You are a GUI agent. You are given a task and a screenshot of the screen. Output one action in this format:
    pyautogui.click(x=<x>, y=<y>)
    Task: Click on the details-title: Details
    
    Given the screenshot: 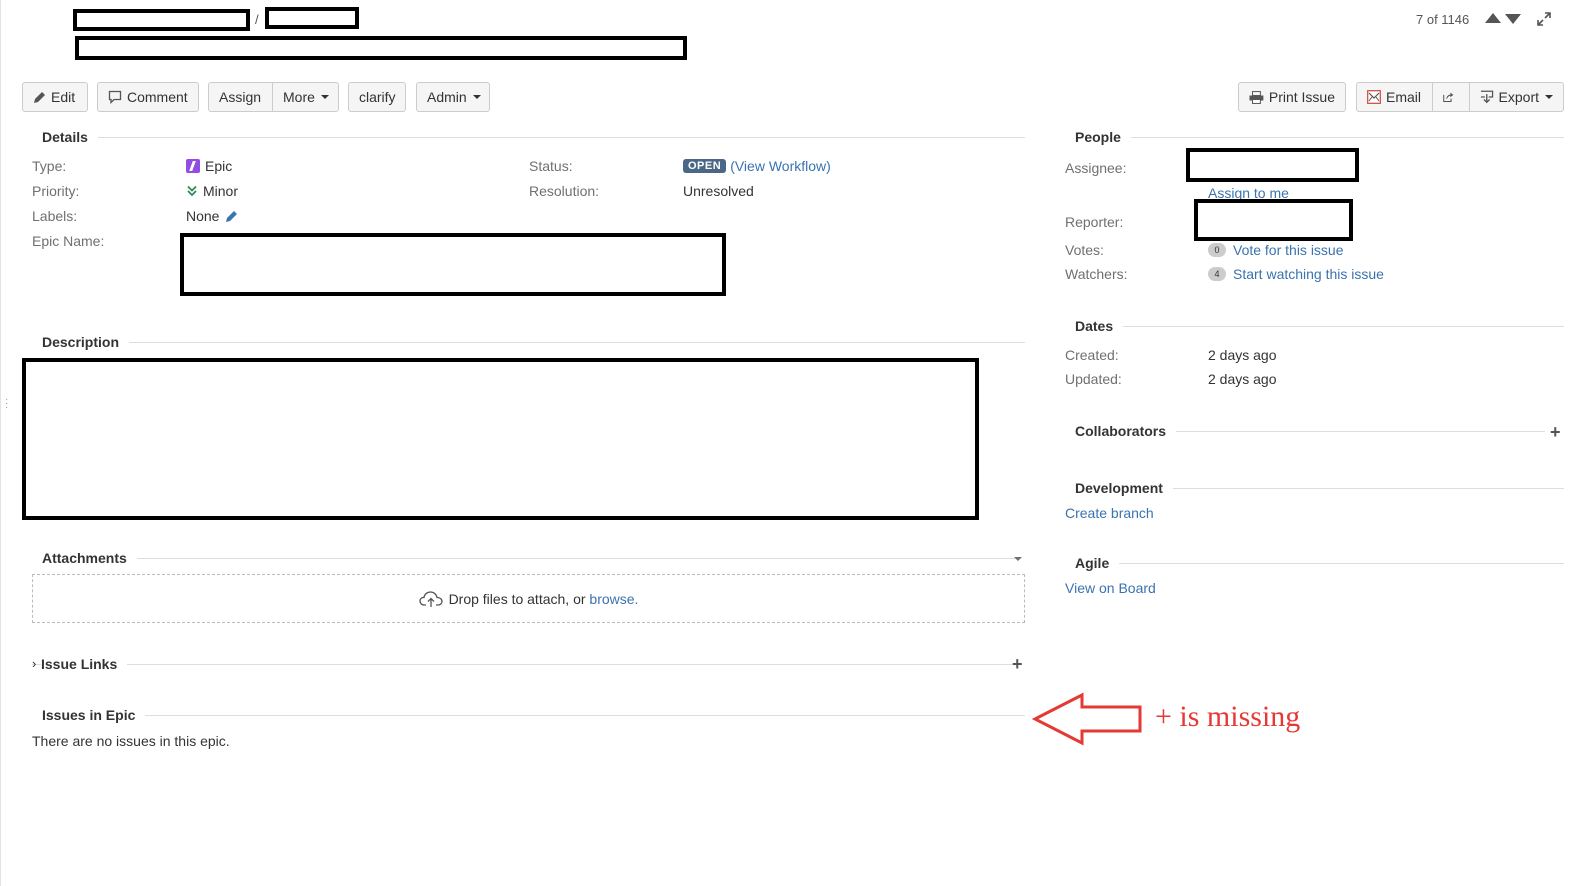 What is the action you would take?
    pyautogui.click(x=65, y=137)
    